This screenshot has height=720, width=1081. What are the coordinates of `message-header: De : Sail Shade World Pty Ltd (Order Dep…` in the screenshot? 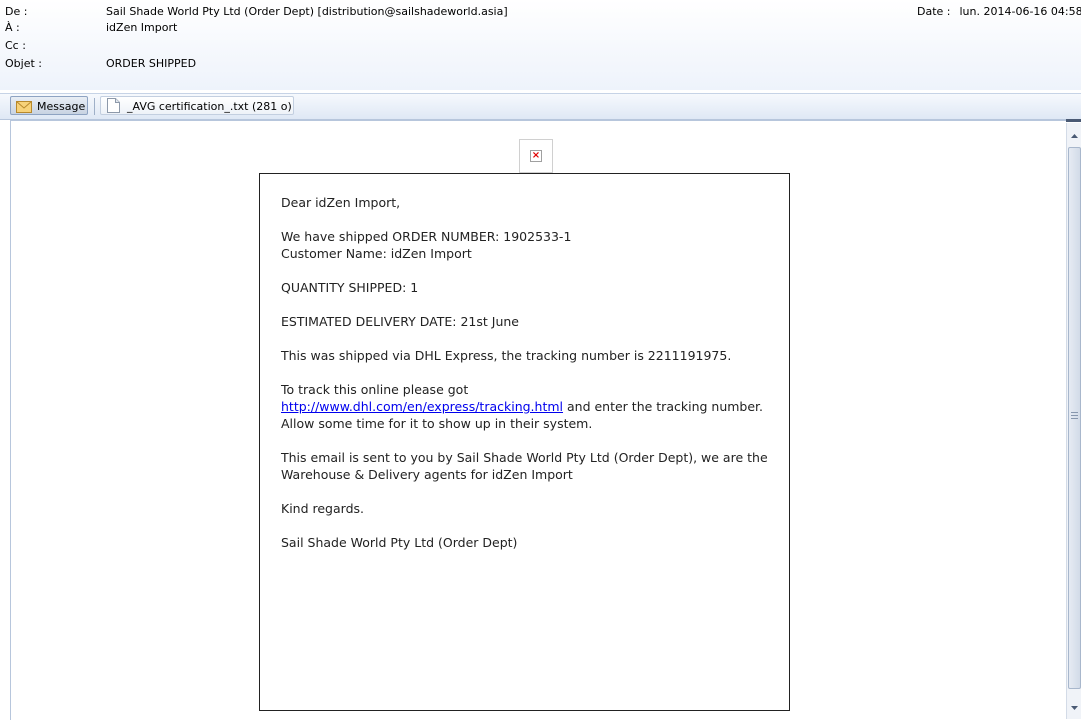 It's located at (540, 45).